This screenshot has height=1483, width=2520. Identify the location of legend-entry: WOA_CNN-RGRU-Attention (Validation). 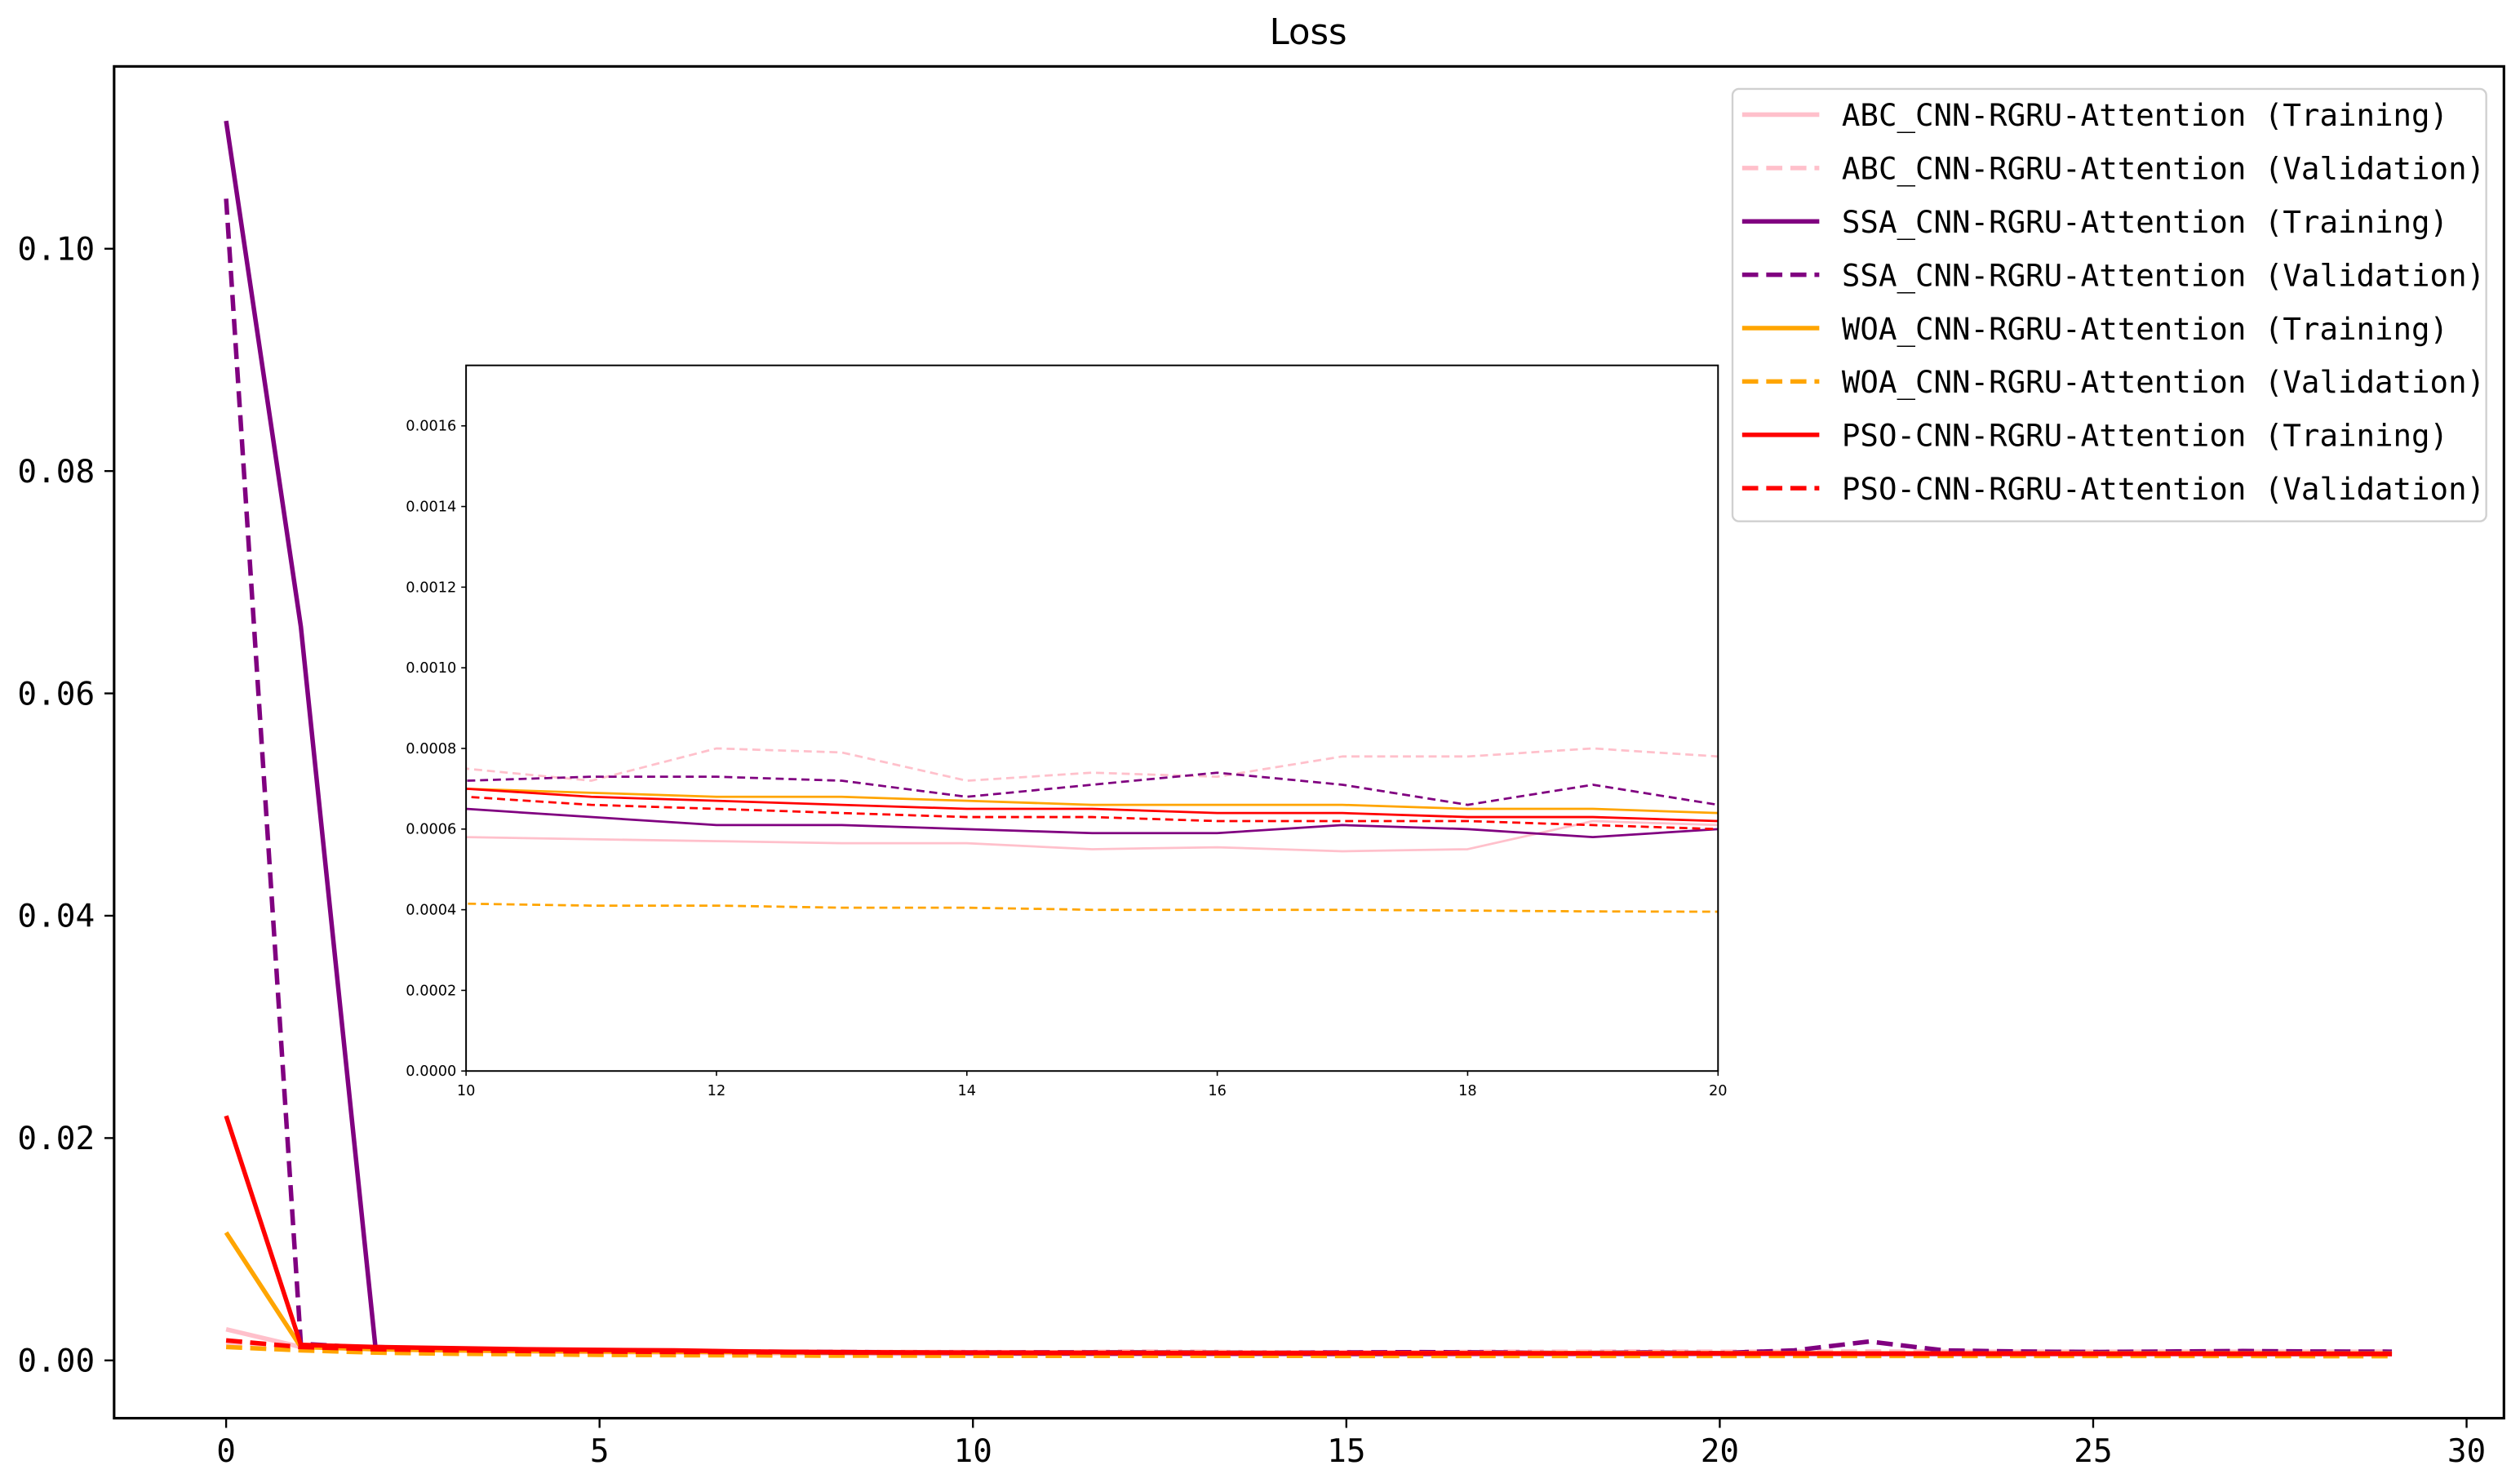
(2113, 382).